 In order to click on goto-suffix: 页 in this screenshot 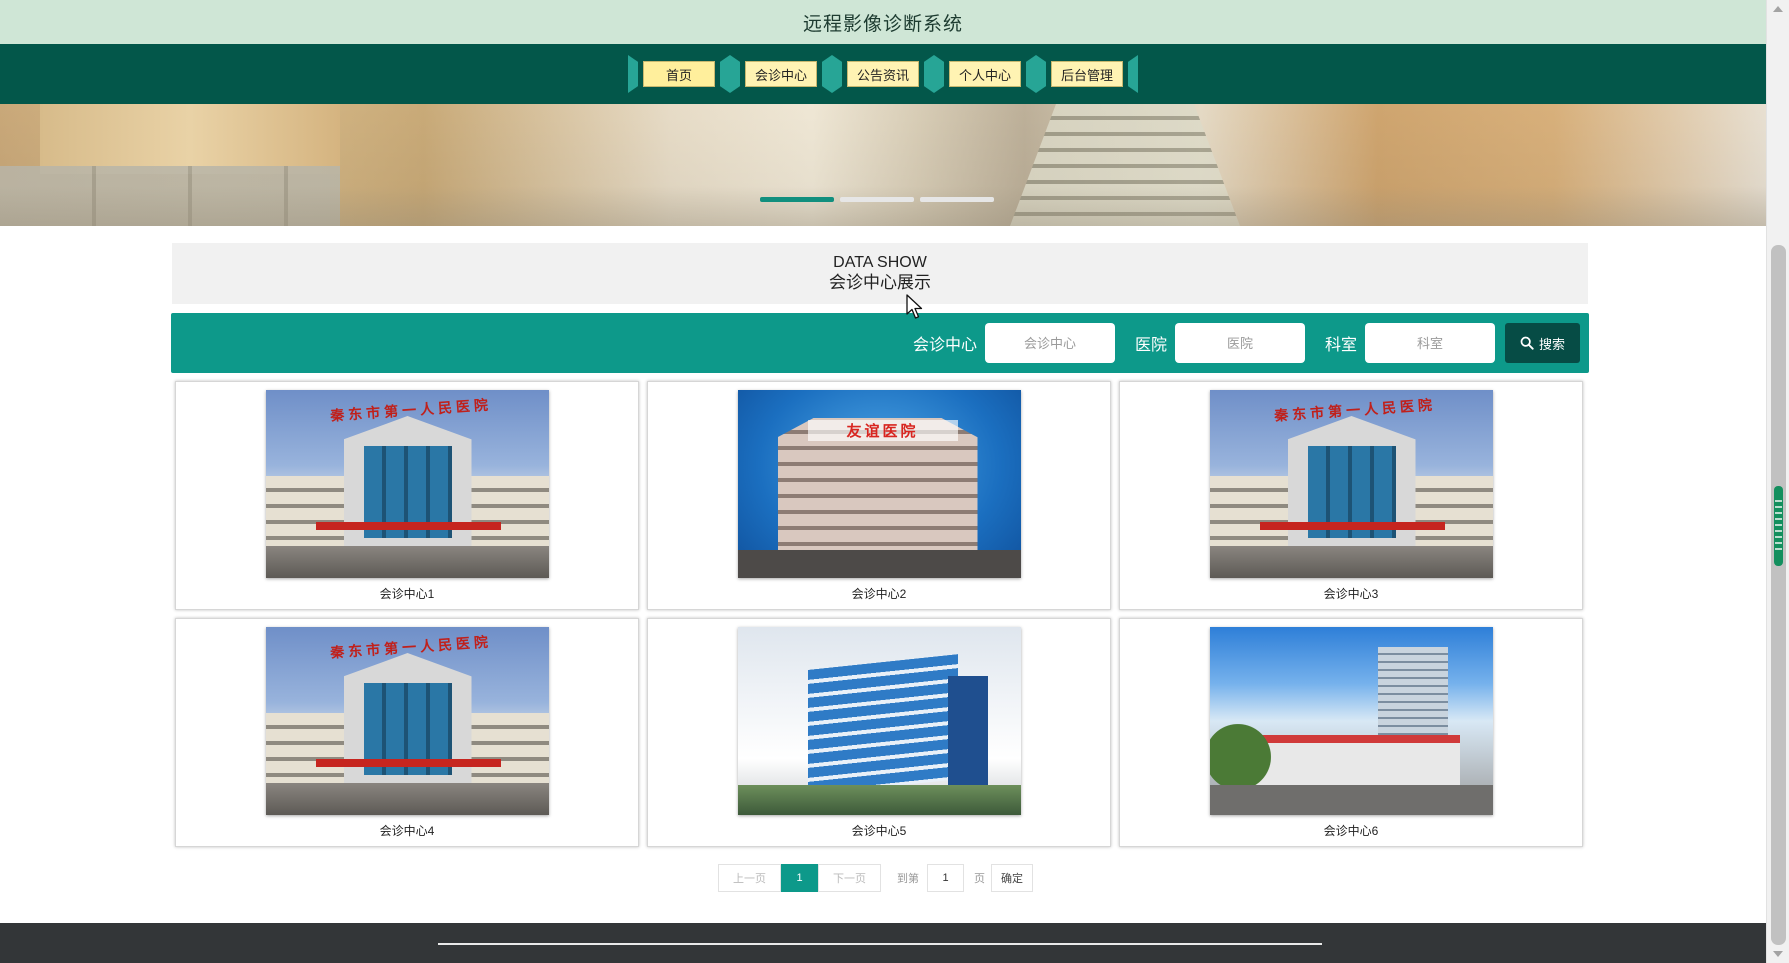, I will do `click(979, 879)`.